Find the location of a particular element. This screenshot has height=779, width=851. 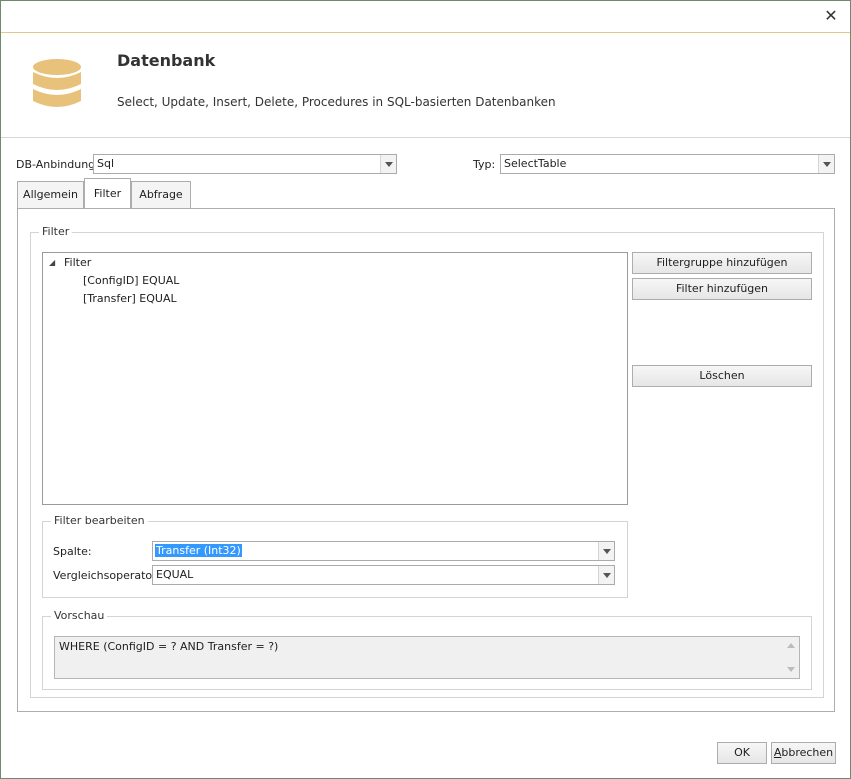

preview-textbox: WHERE (ConfigID = ? AND Transfer = ?) is located at coordinates (427, 657).